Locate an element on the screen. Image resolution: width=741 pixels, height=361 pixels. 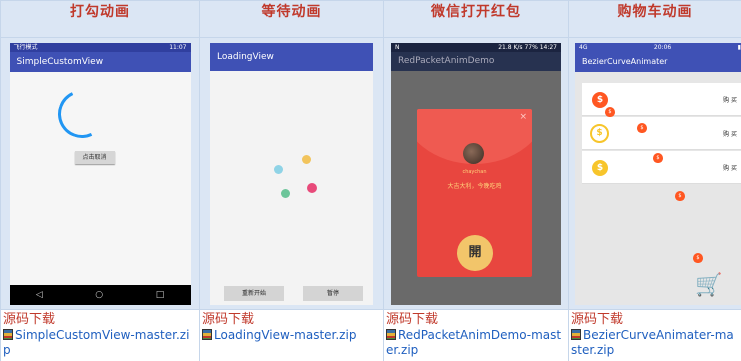
avatar is located at coordinates (473, 153).